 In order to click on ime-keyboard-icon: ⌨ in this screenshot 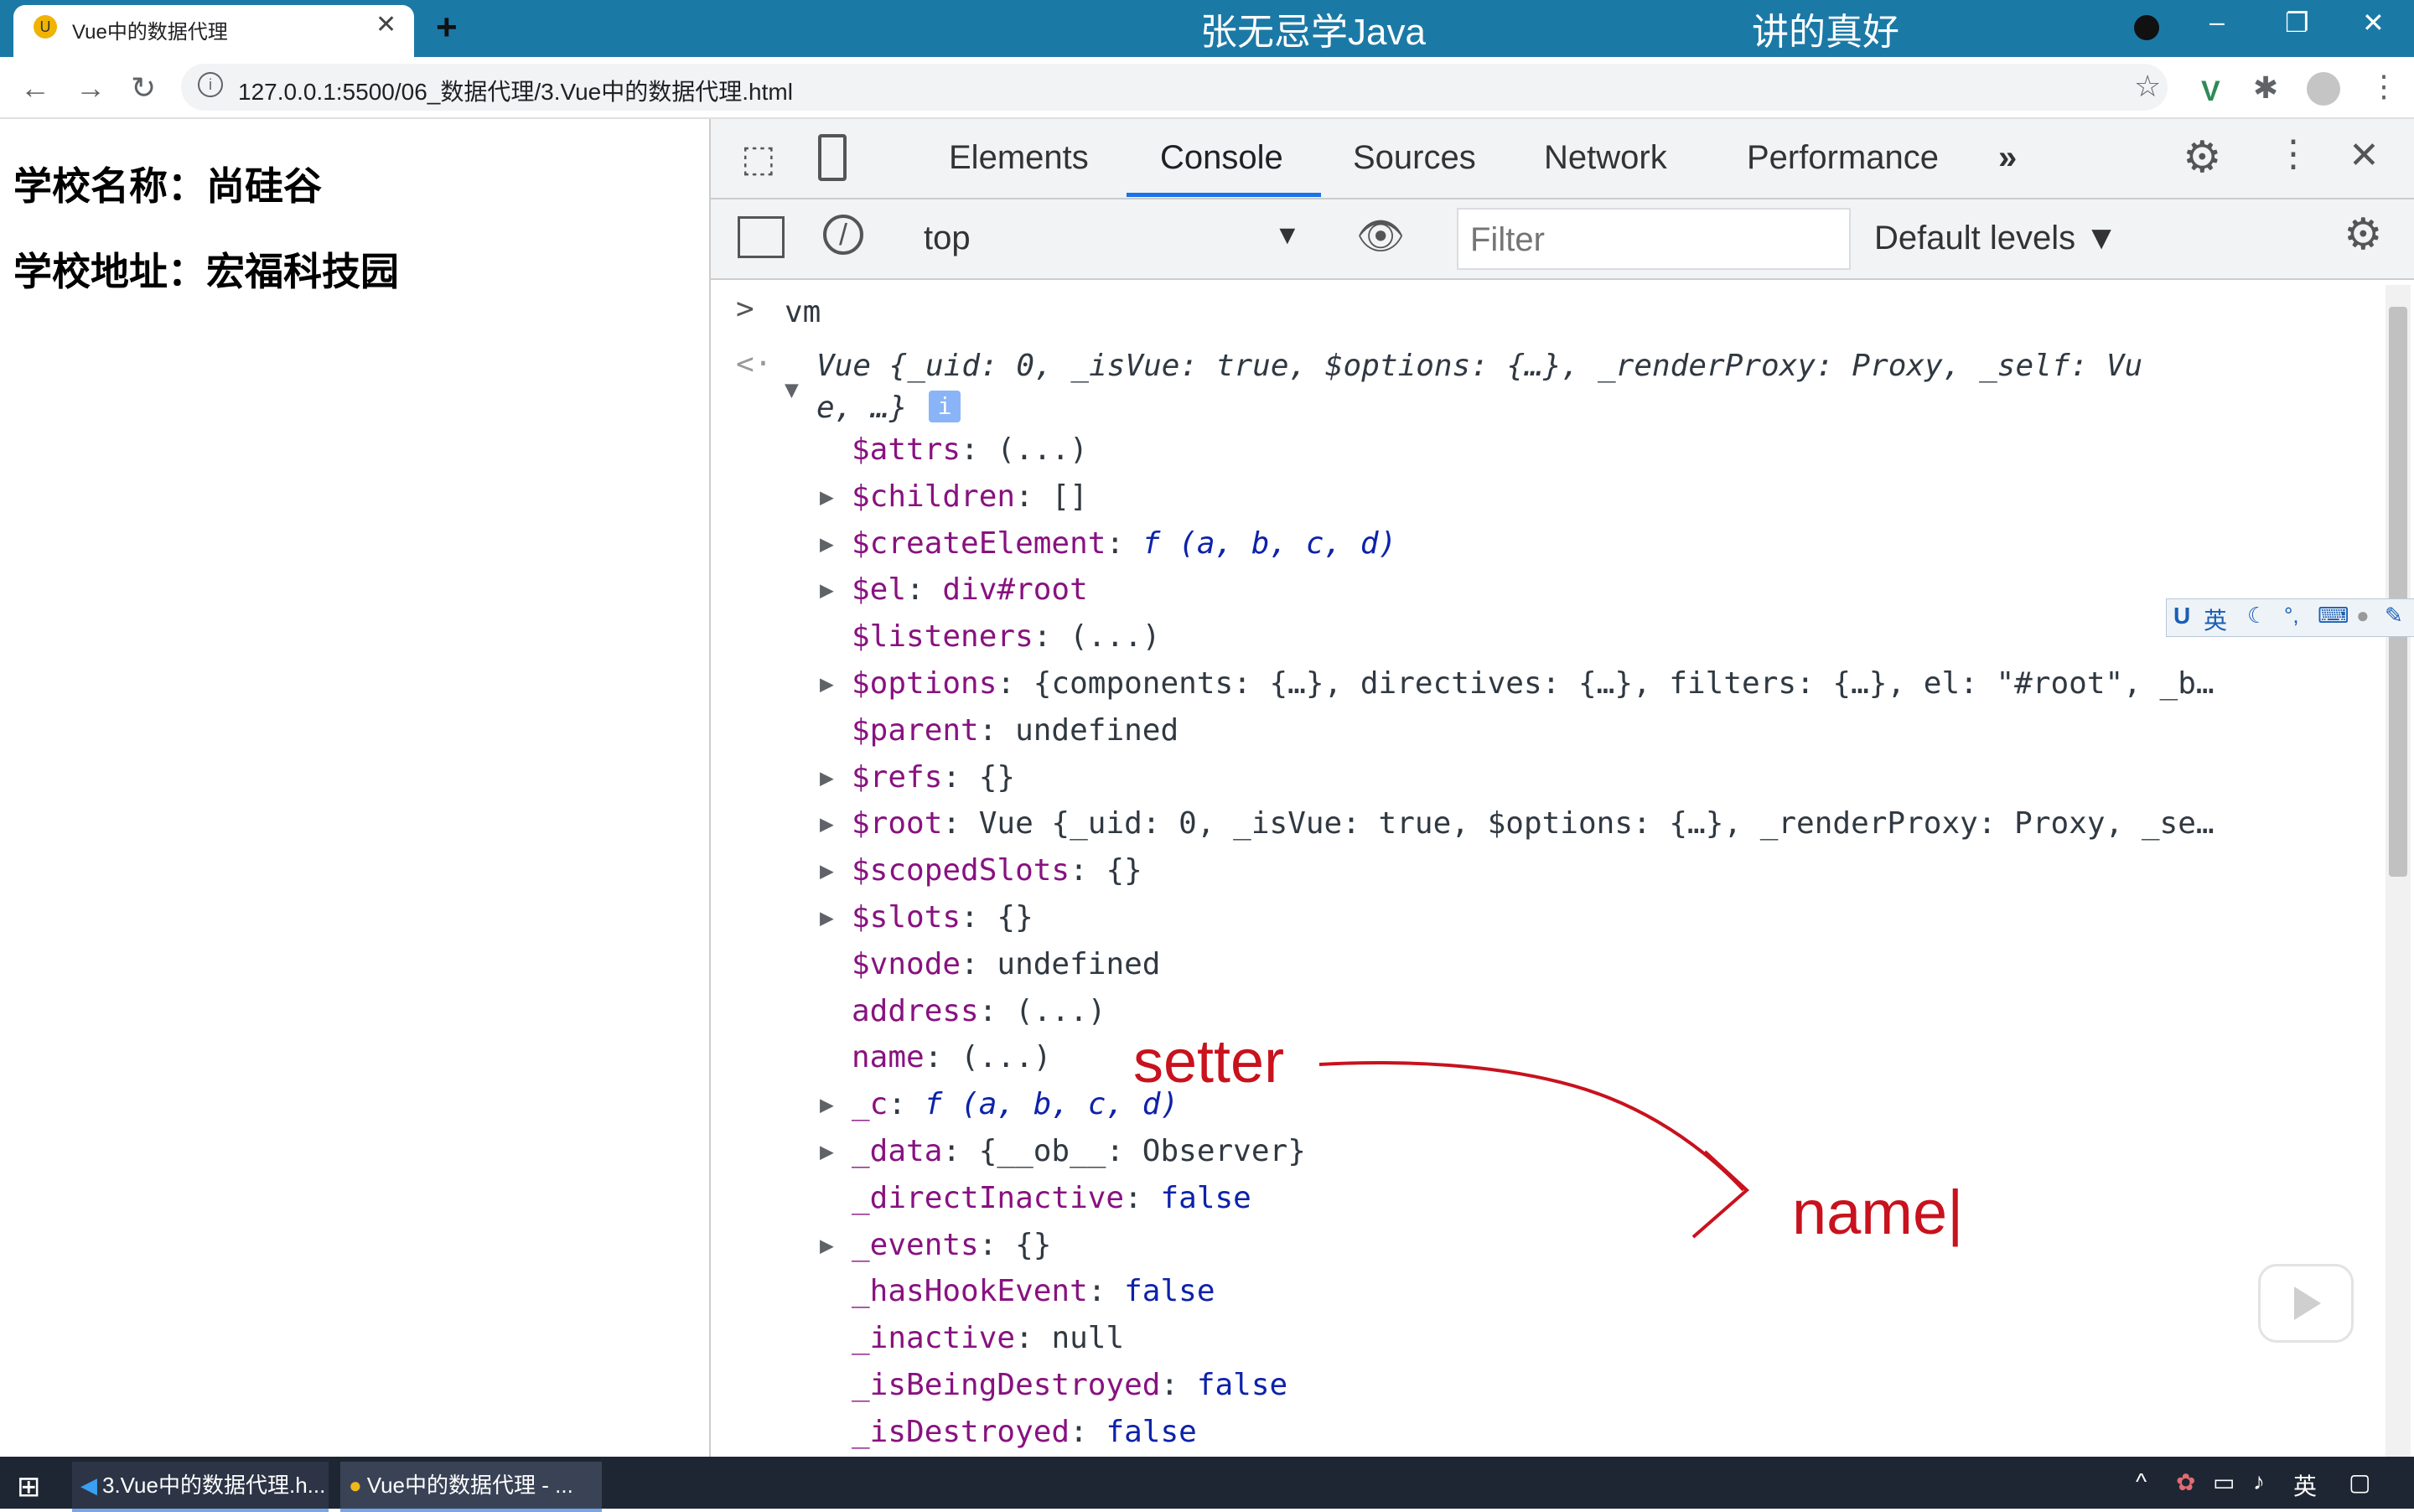, I will do `click(2333, 616)`.